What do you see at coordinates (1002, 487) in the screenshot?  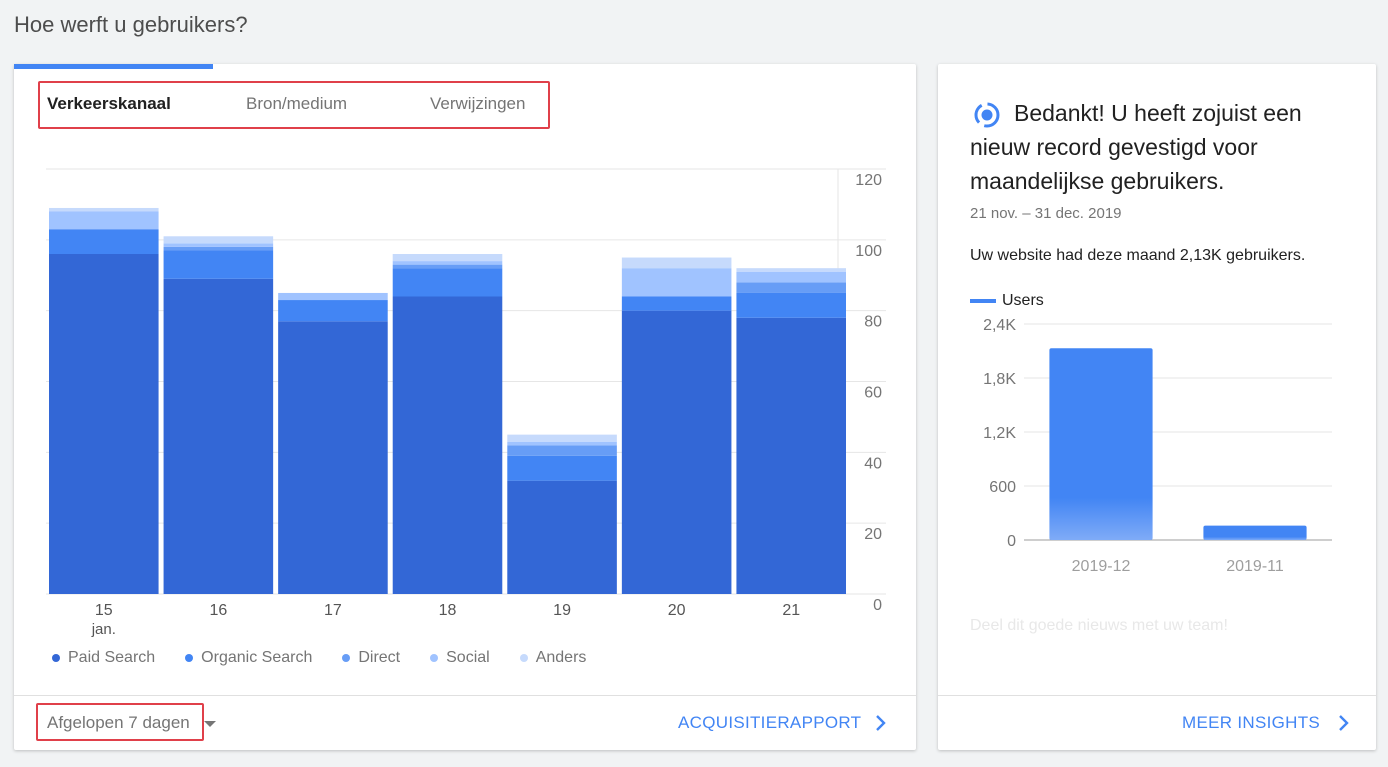 I see `y-tick-label: 600` at bounding box center [1002, 487].